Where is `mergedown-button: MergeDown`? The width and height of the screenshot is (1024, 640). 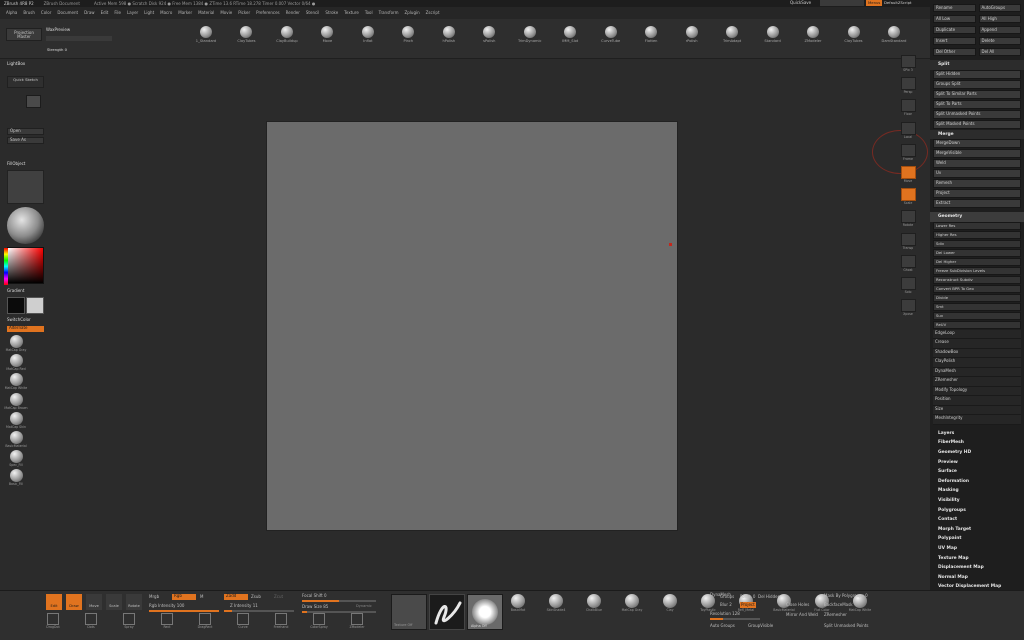
mergedown-button: MergeDown is located at coordinates (977, 144).